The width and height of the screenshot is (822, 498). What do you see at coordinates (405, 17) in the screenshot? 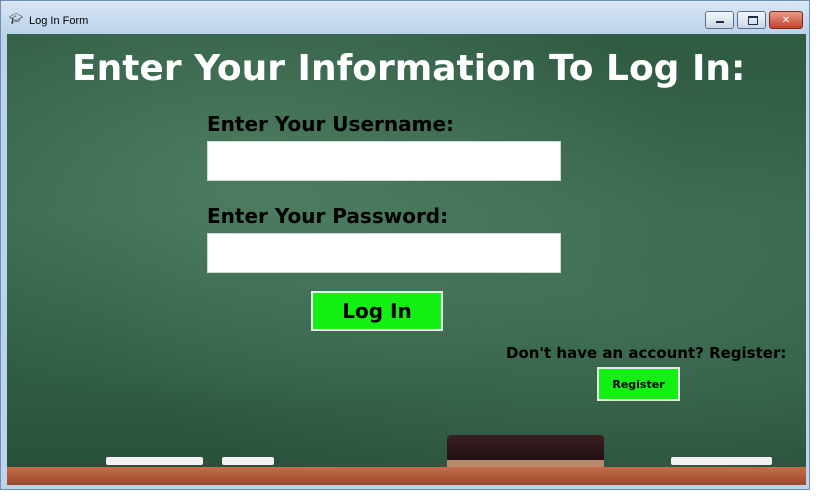
I see `title-bar: 🎓︎ Log In Form ✕` at bounding box center [405, 17].